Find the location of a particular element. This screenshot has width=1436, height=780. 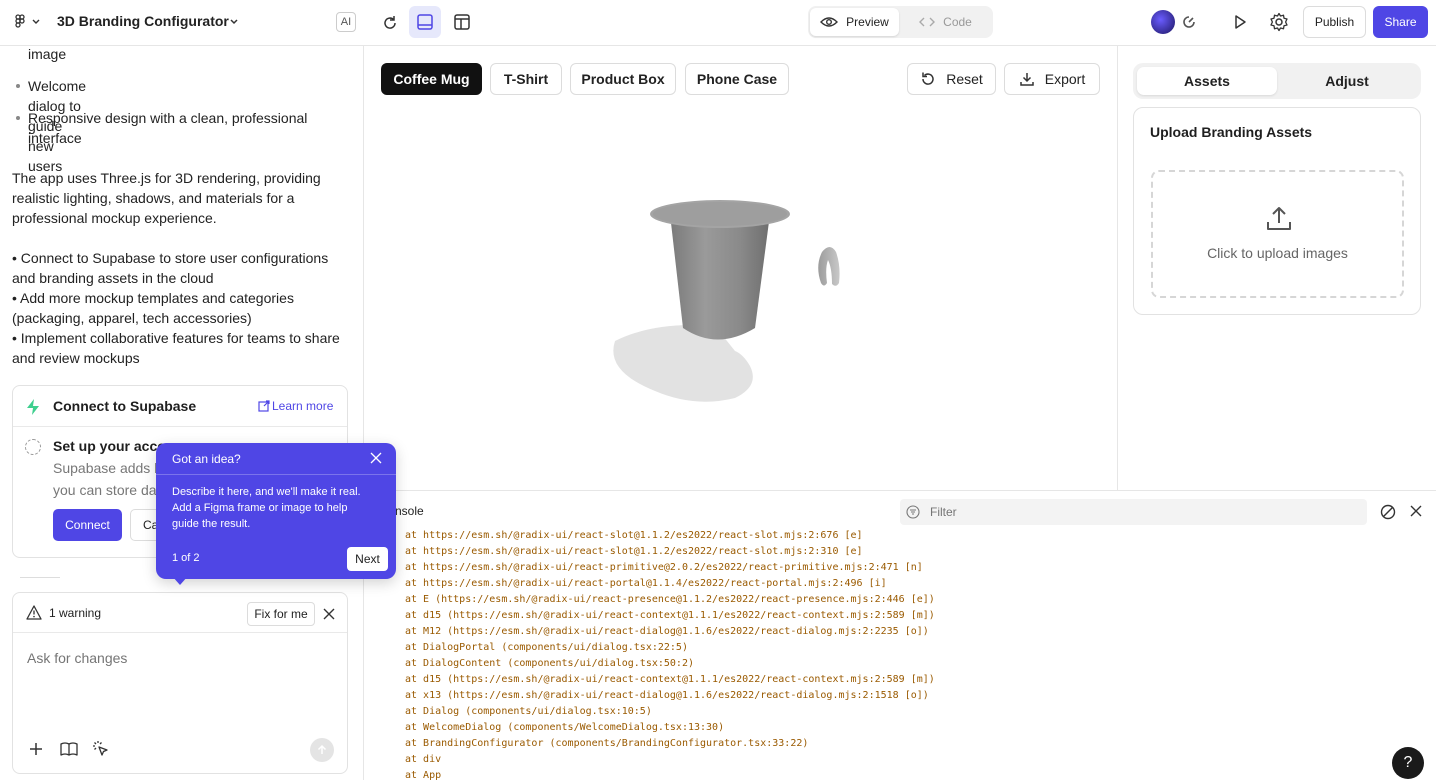

bullet-text-continued: interface is located at coordinates (55, 138).